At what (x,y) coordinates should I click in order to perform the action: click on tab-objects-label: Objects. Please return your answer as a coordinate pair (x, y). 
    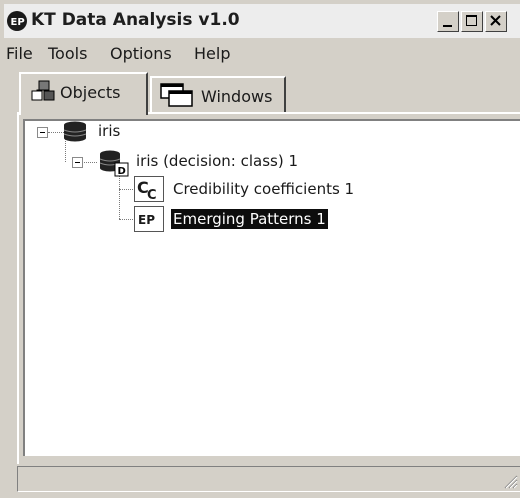
    Looking at the image, I should click on (90, 92).